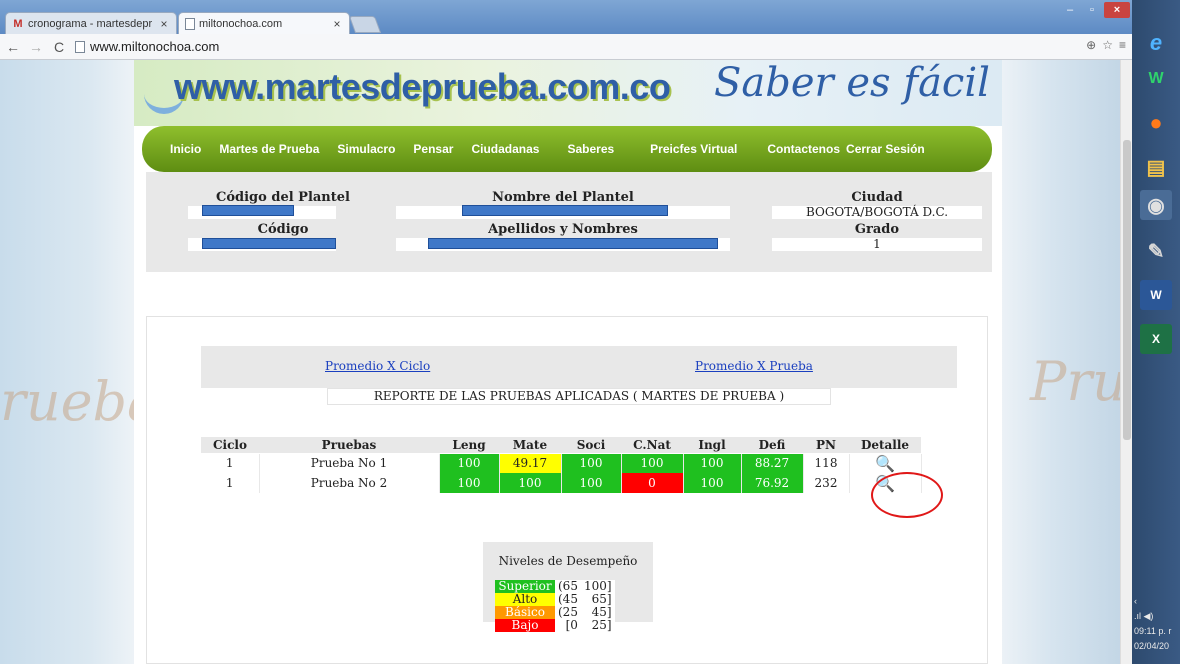 The height and width of the screenshot is (664, 1180). I want to click on new-tab-button, so click(365, 24).